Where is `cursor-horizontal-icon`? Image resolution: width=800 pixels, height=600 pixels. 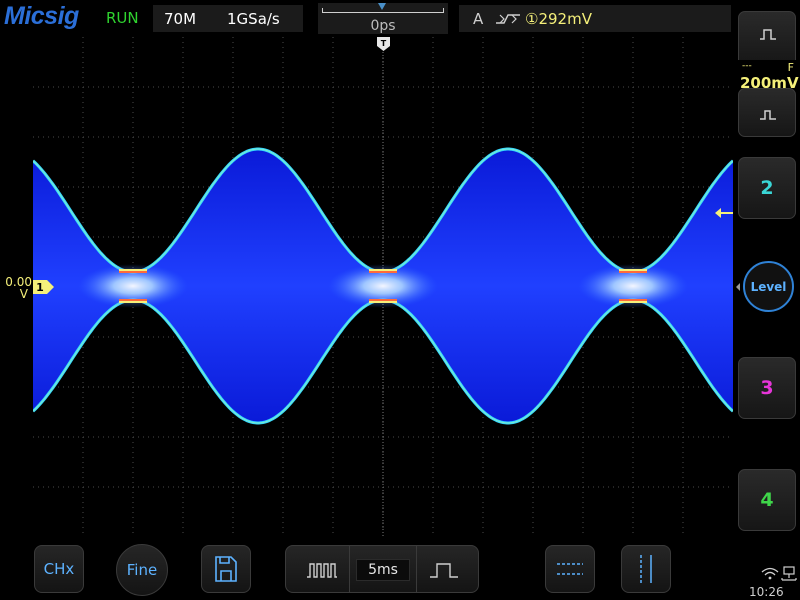 cursor-horizontal-icon is located at coordinates (570, 569).